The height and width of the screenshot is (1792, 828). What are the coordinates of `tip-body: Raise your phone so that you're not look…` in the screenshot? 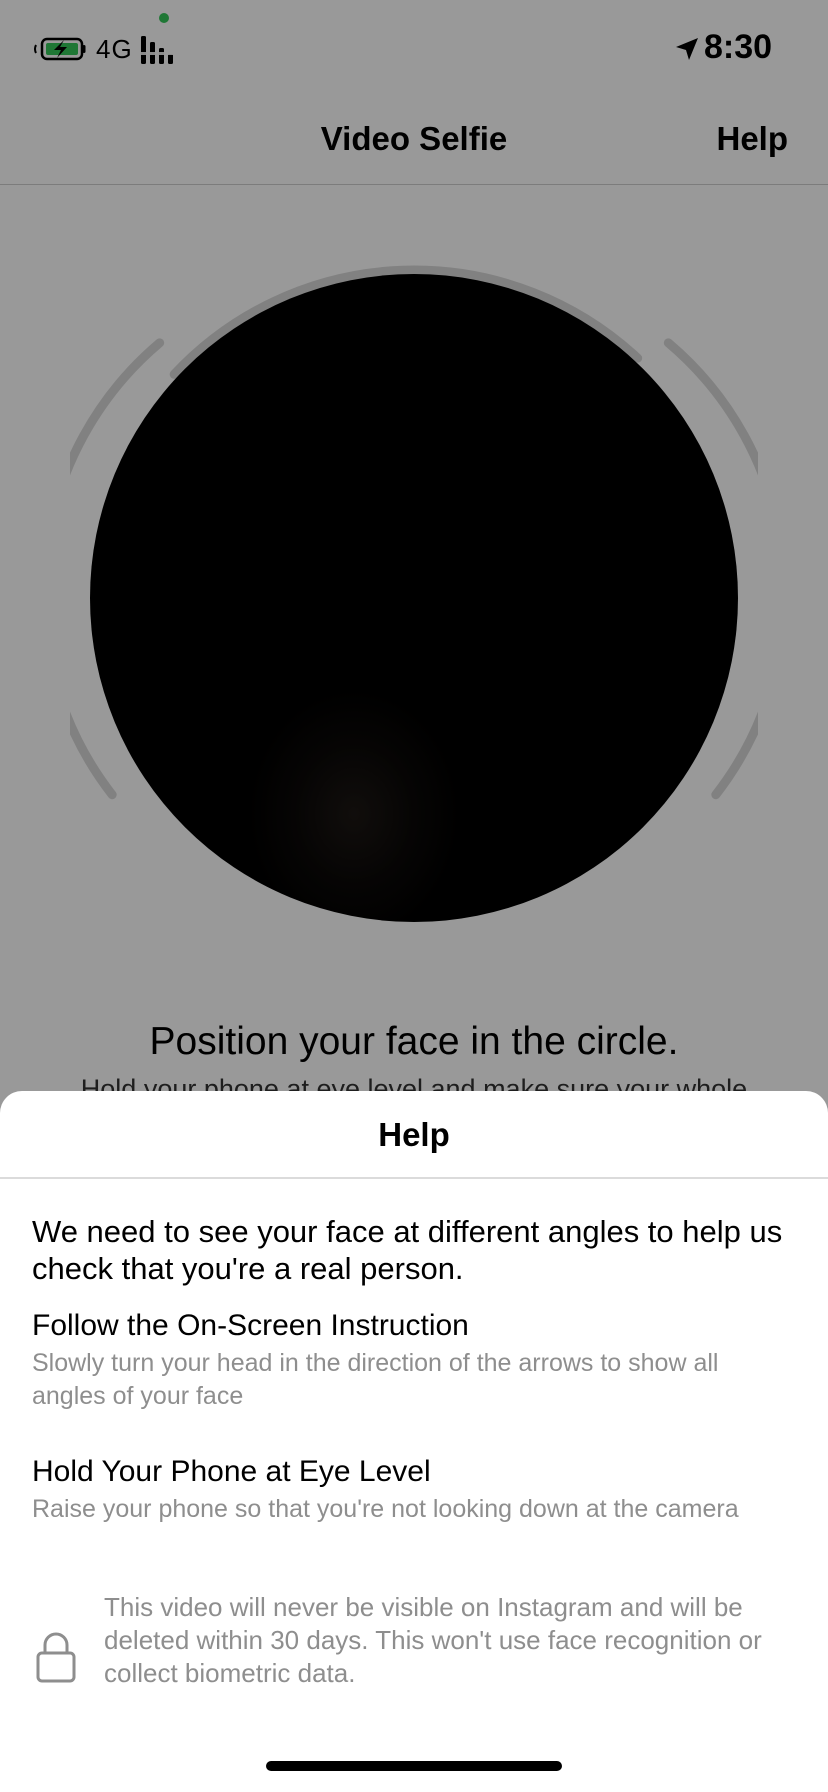 It's located at (385, 1509).